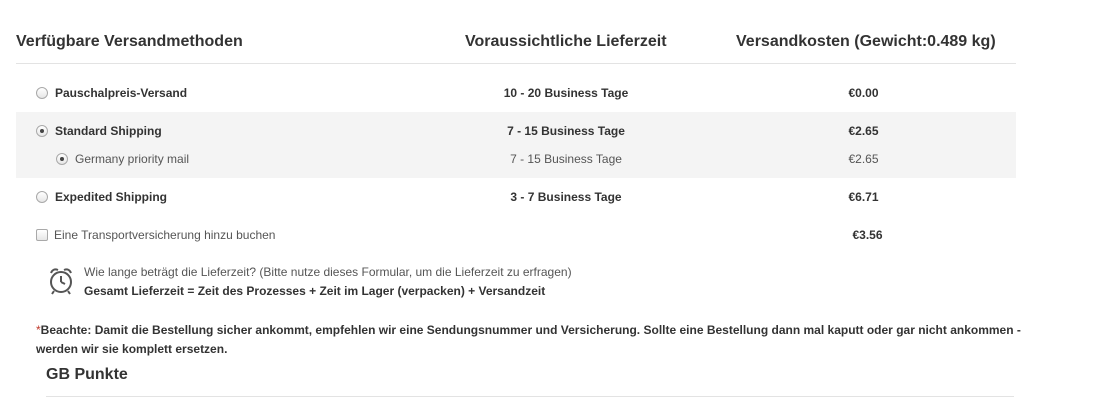  What do you see at coordinates (87, 374) in the screenshot?
I see `gb-points-title: GB Punkte` at bounding box center [87, 374].